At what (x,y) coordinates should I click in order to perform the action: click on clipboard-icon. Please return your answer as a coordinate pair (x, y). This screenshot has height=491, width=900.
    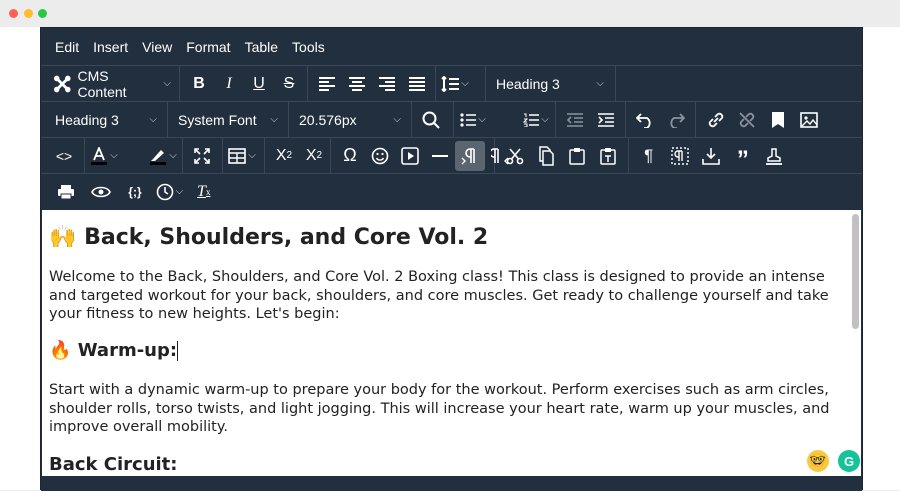
    Looking at the image, I should click on (577, 156).